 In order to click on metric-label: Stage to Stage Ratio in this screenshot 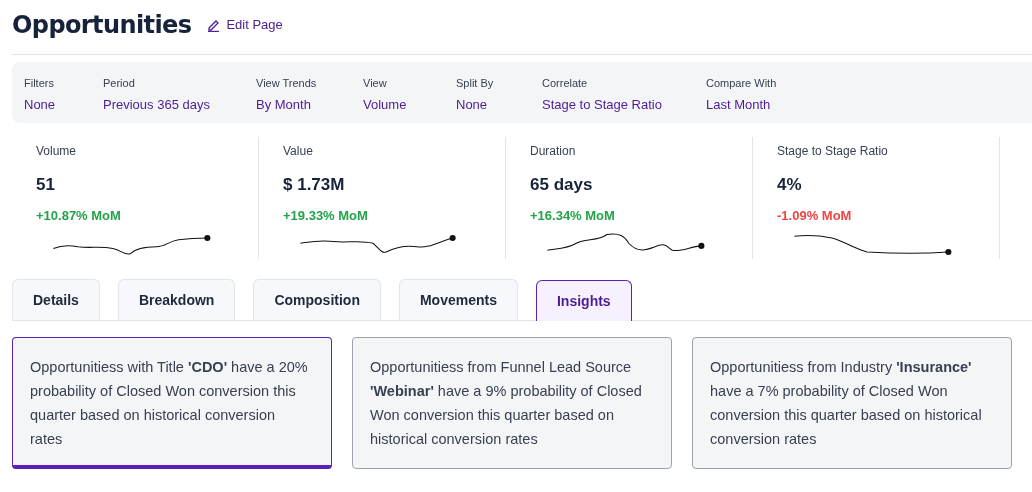, I will do `click(832, 151)`.